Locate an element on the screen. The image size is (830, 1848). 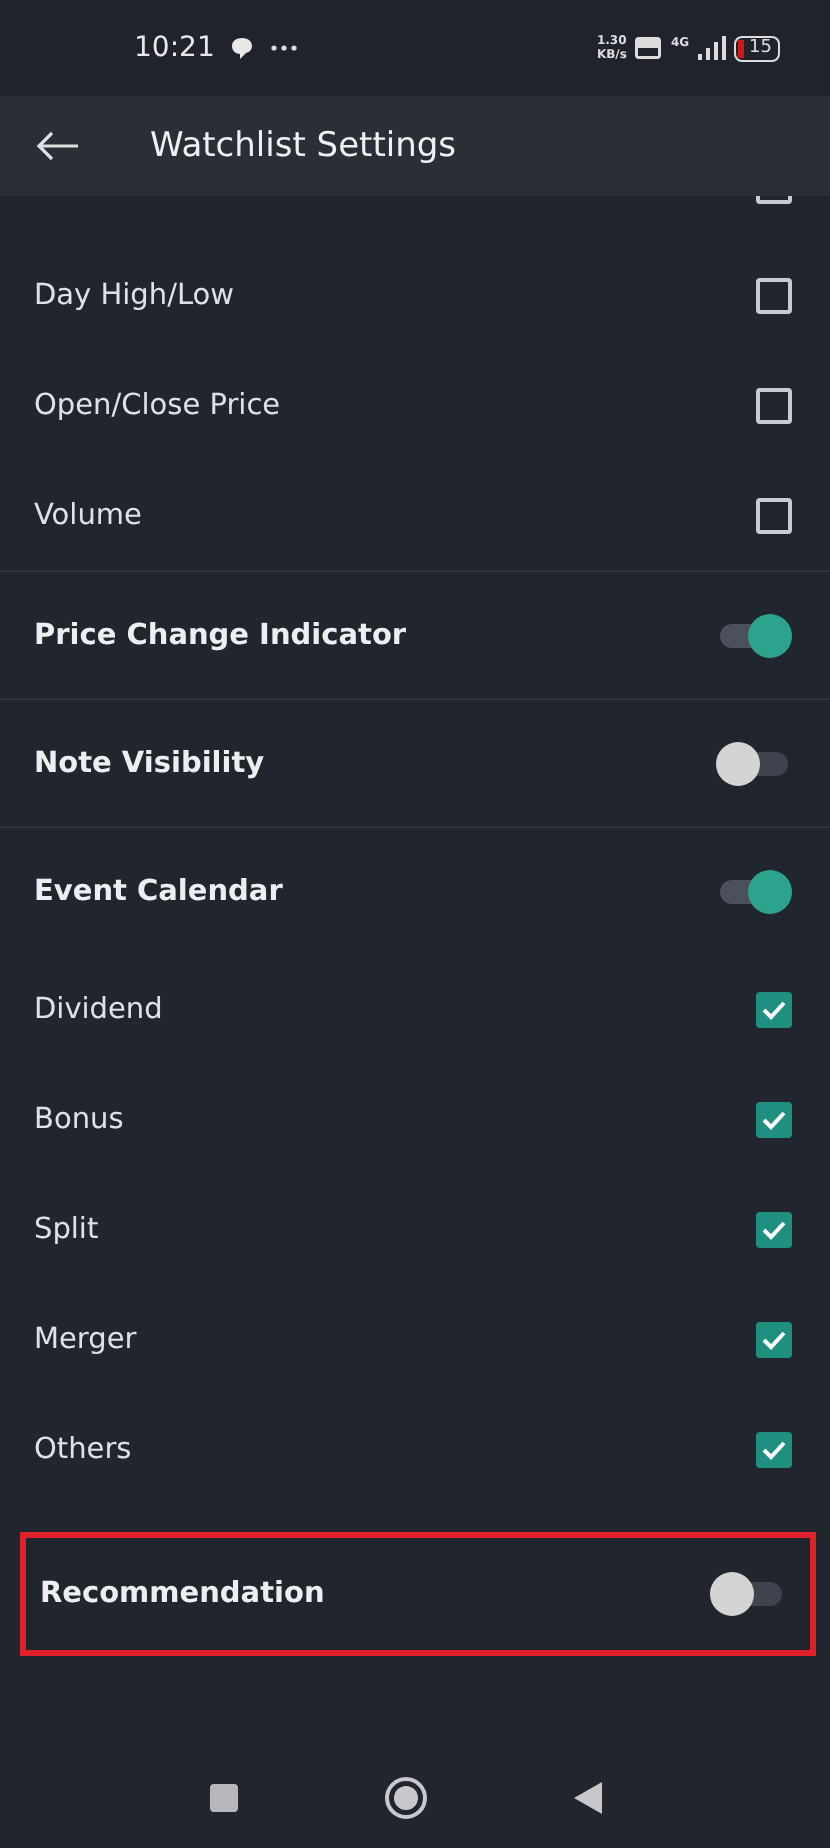
status-time: 10:21 is located at coordinates (174, 48).